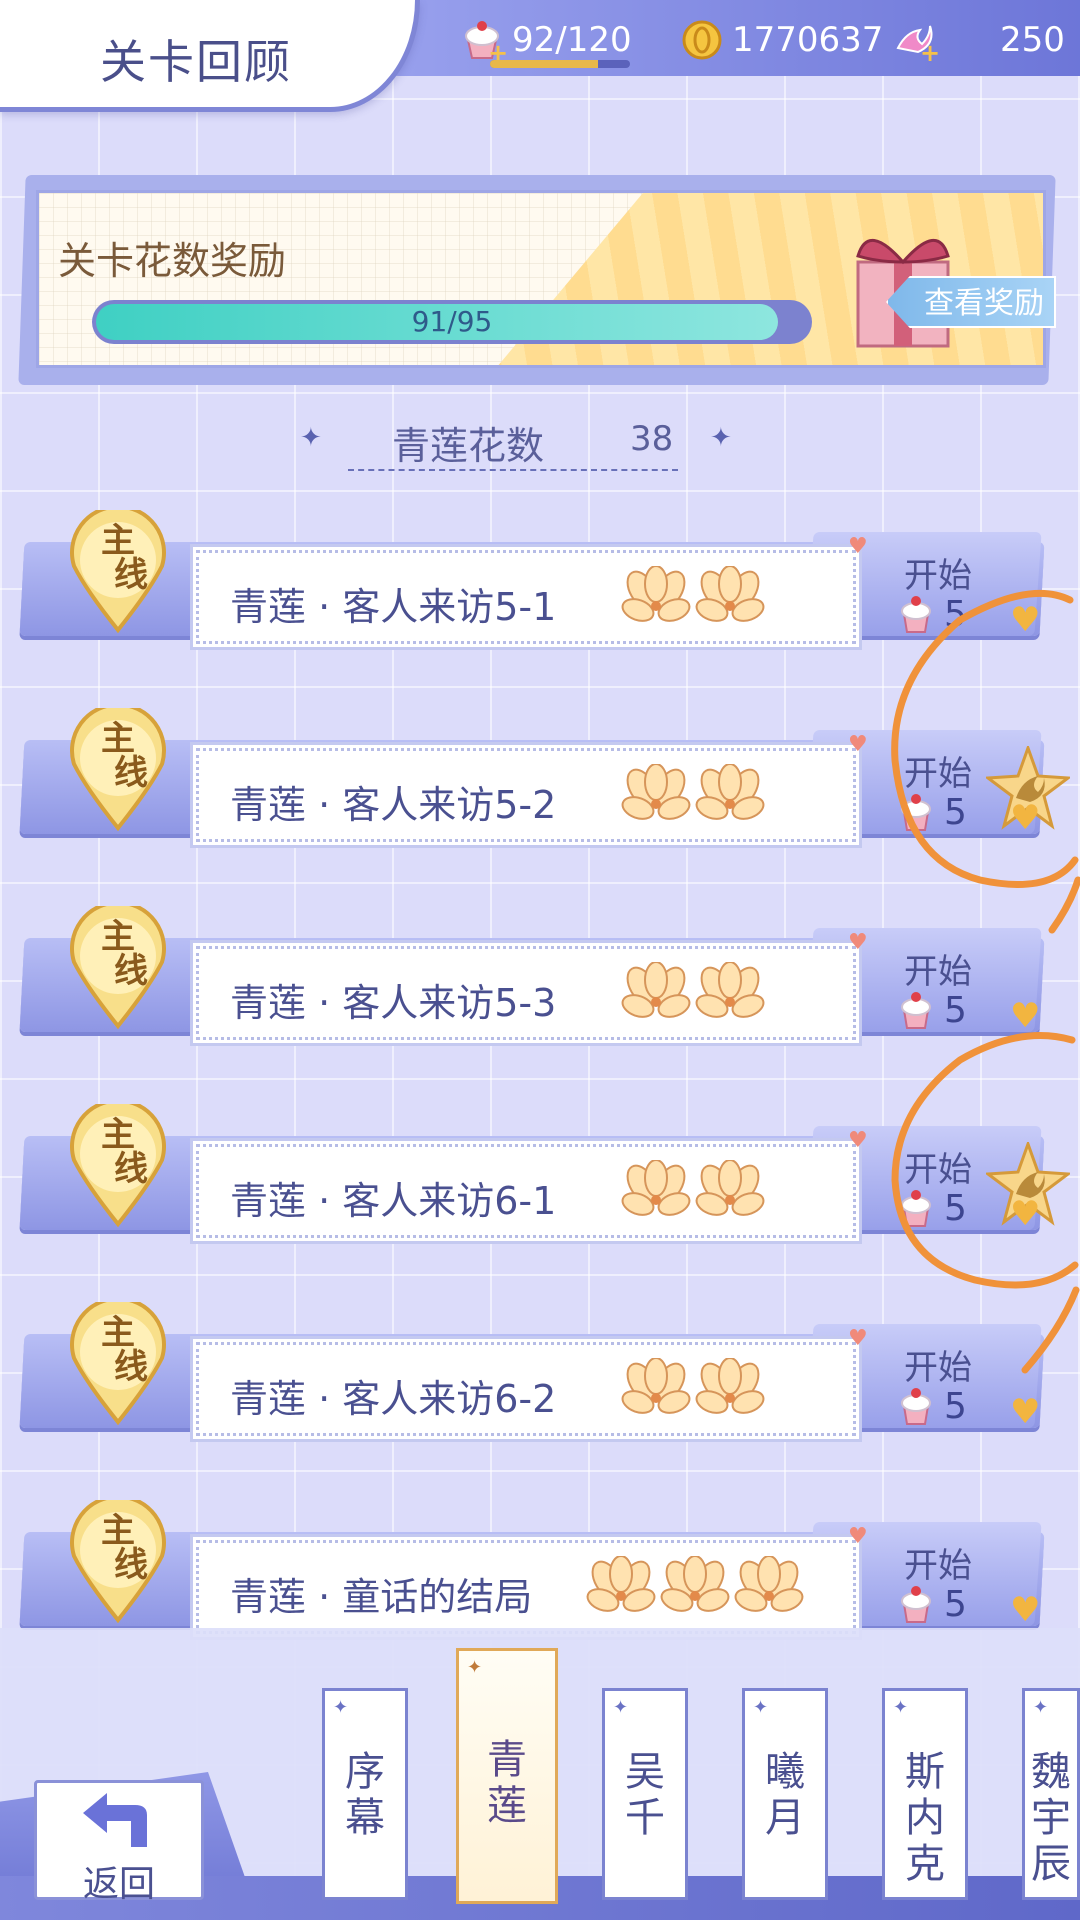 This screenshot has width=1080, height=1920. I want to click on chapter-tab: ✦ 吴千, so click(645, 1794).